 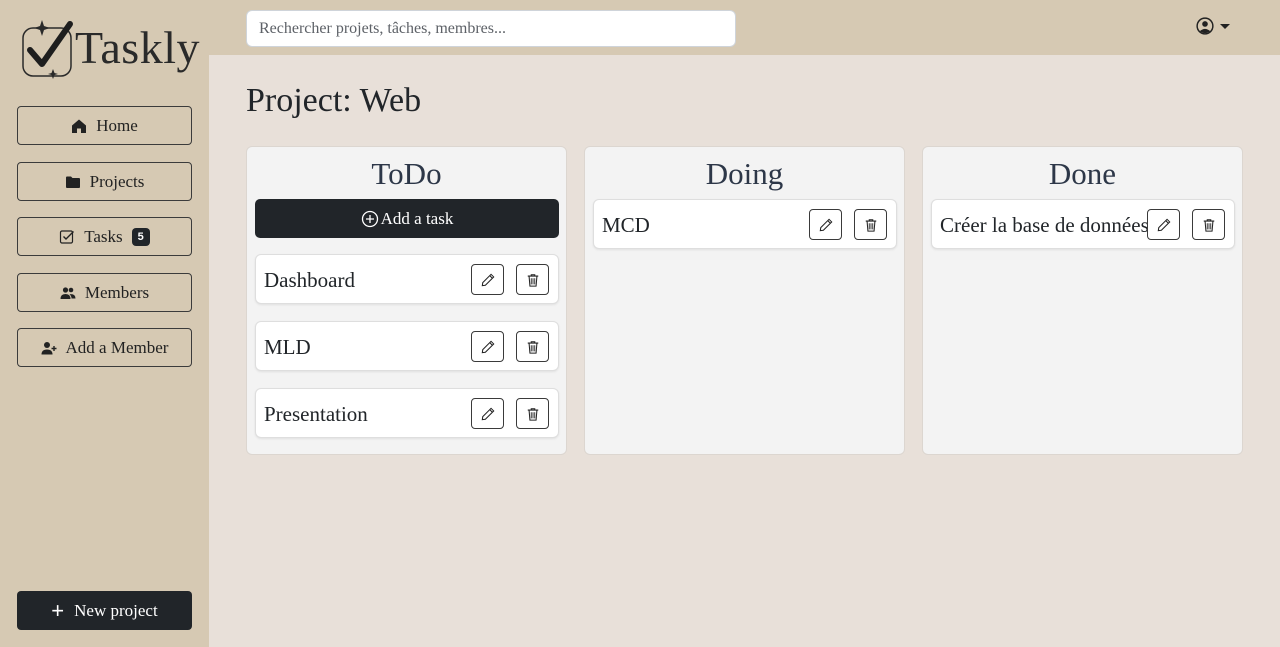 I want to click on caret-down-icon, so click(x=1225, y=26).